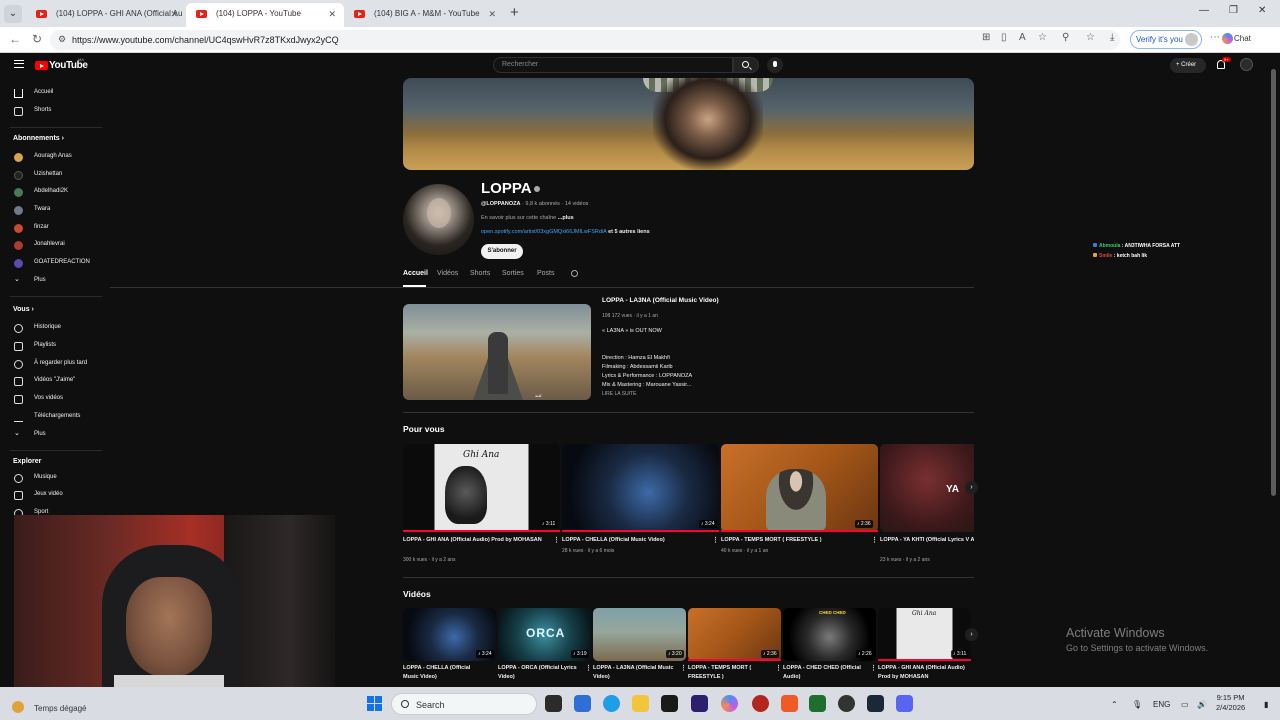 This screenshot has height=720, width=1280. What do you see at coordinates (51, 417) in the screenshot?
I see `sidebar-item-downloads: Téléchargements` at bounding box center [51, 417].